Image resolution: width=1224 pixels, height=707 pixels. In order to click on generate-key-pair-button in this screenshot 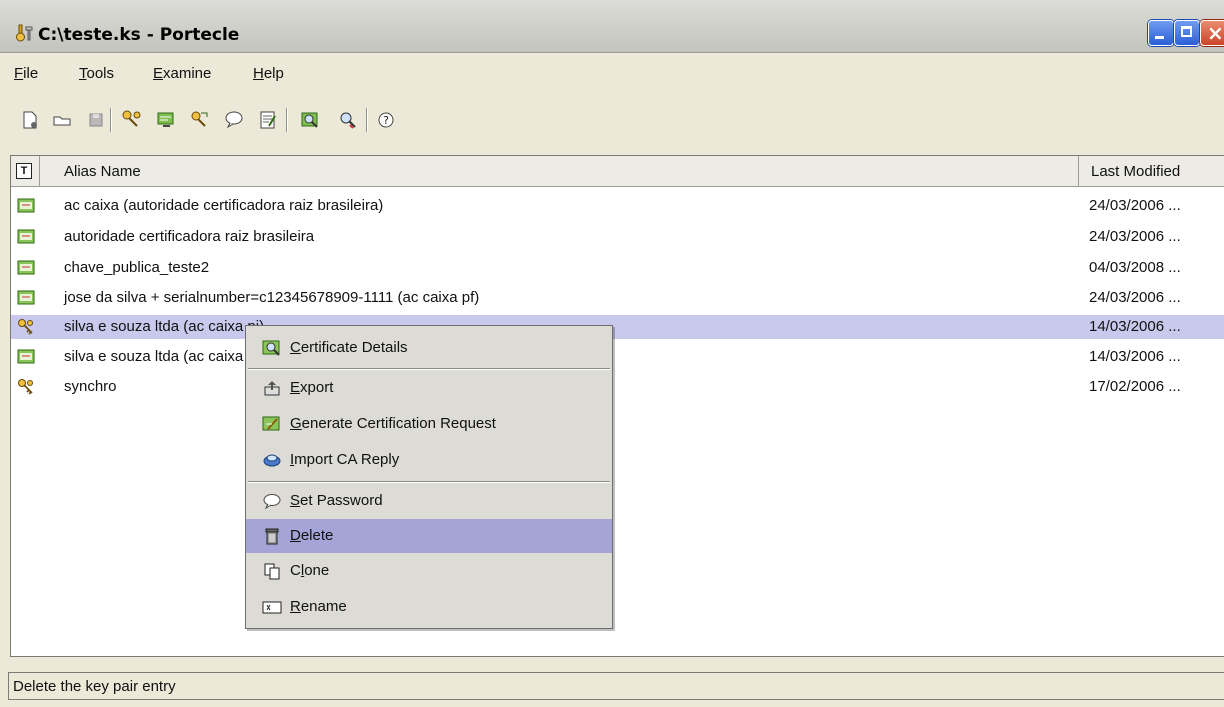, I will do `click(132, 120)`.